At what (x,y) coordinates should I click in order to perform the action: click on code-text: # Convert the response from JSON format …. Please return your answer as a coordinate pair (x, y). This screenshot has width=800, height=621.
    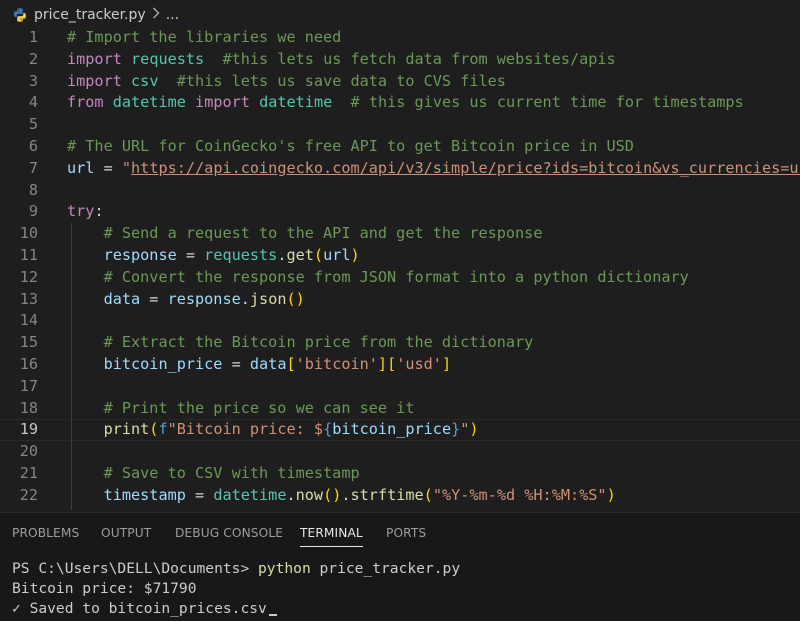
    Looking at the image, I should click on (378, 278).